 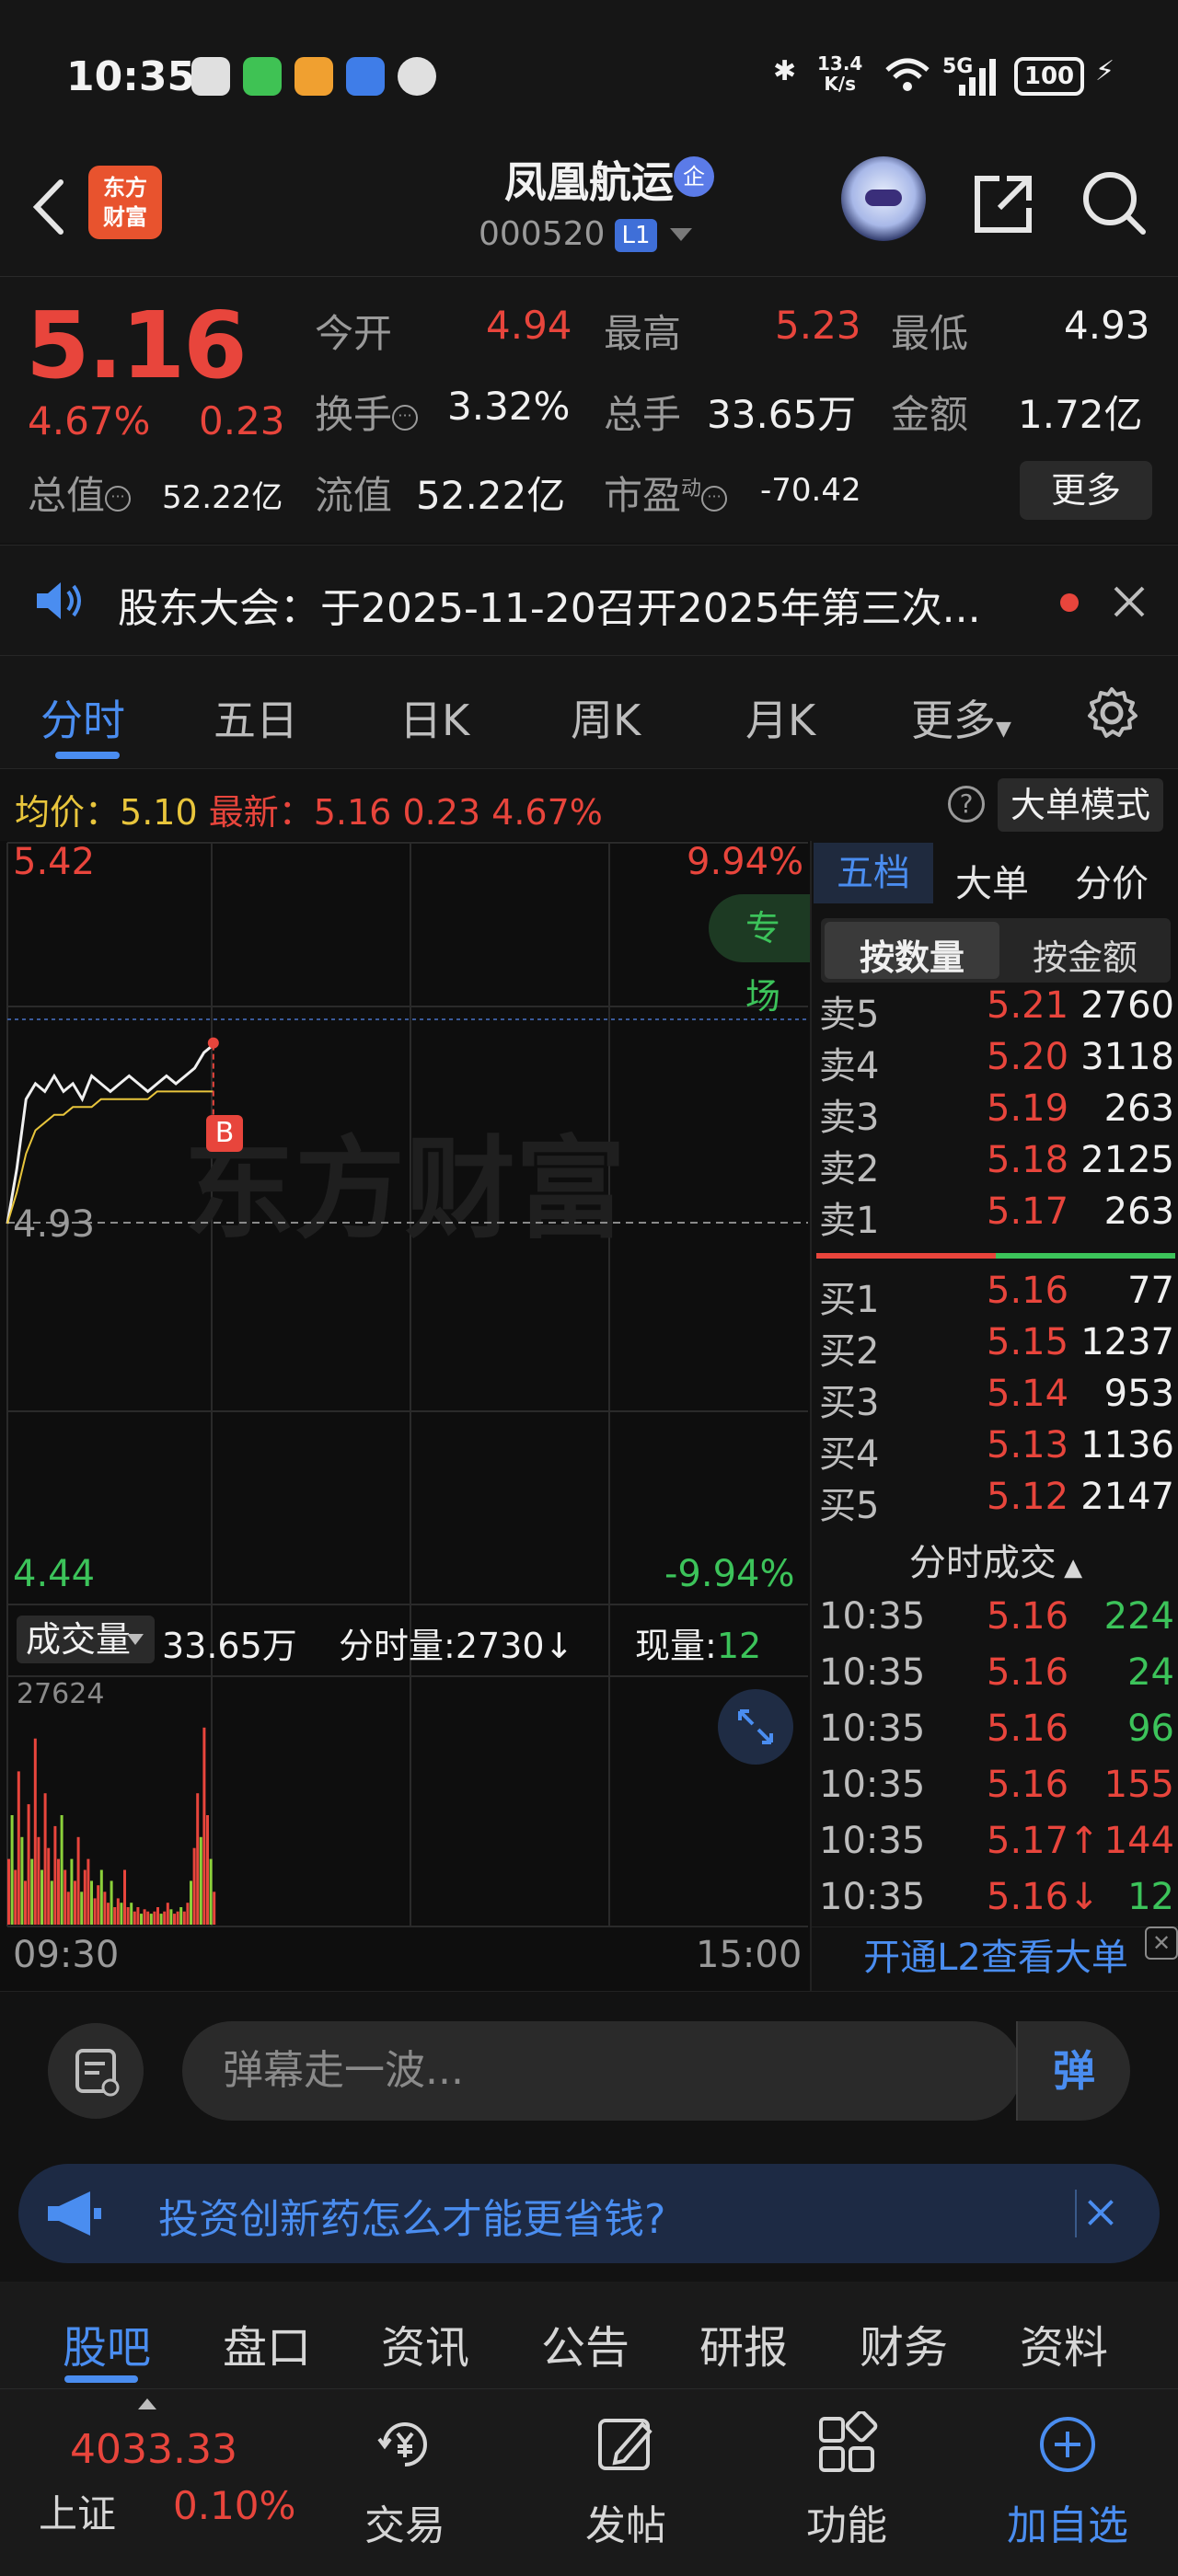 I want to click on bottom-nav: 4033.33 上证 0.10% 交易 发帖 功能 加自选, so click(x=589, y=2482).